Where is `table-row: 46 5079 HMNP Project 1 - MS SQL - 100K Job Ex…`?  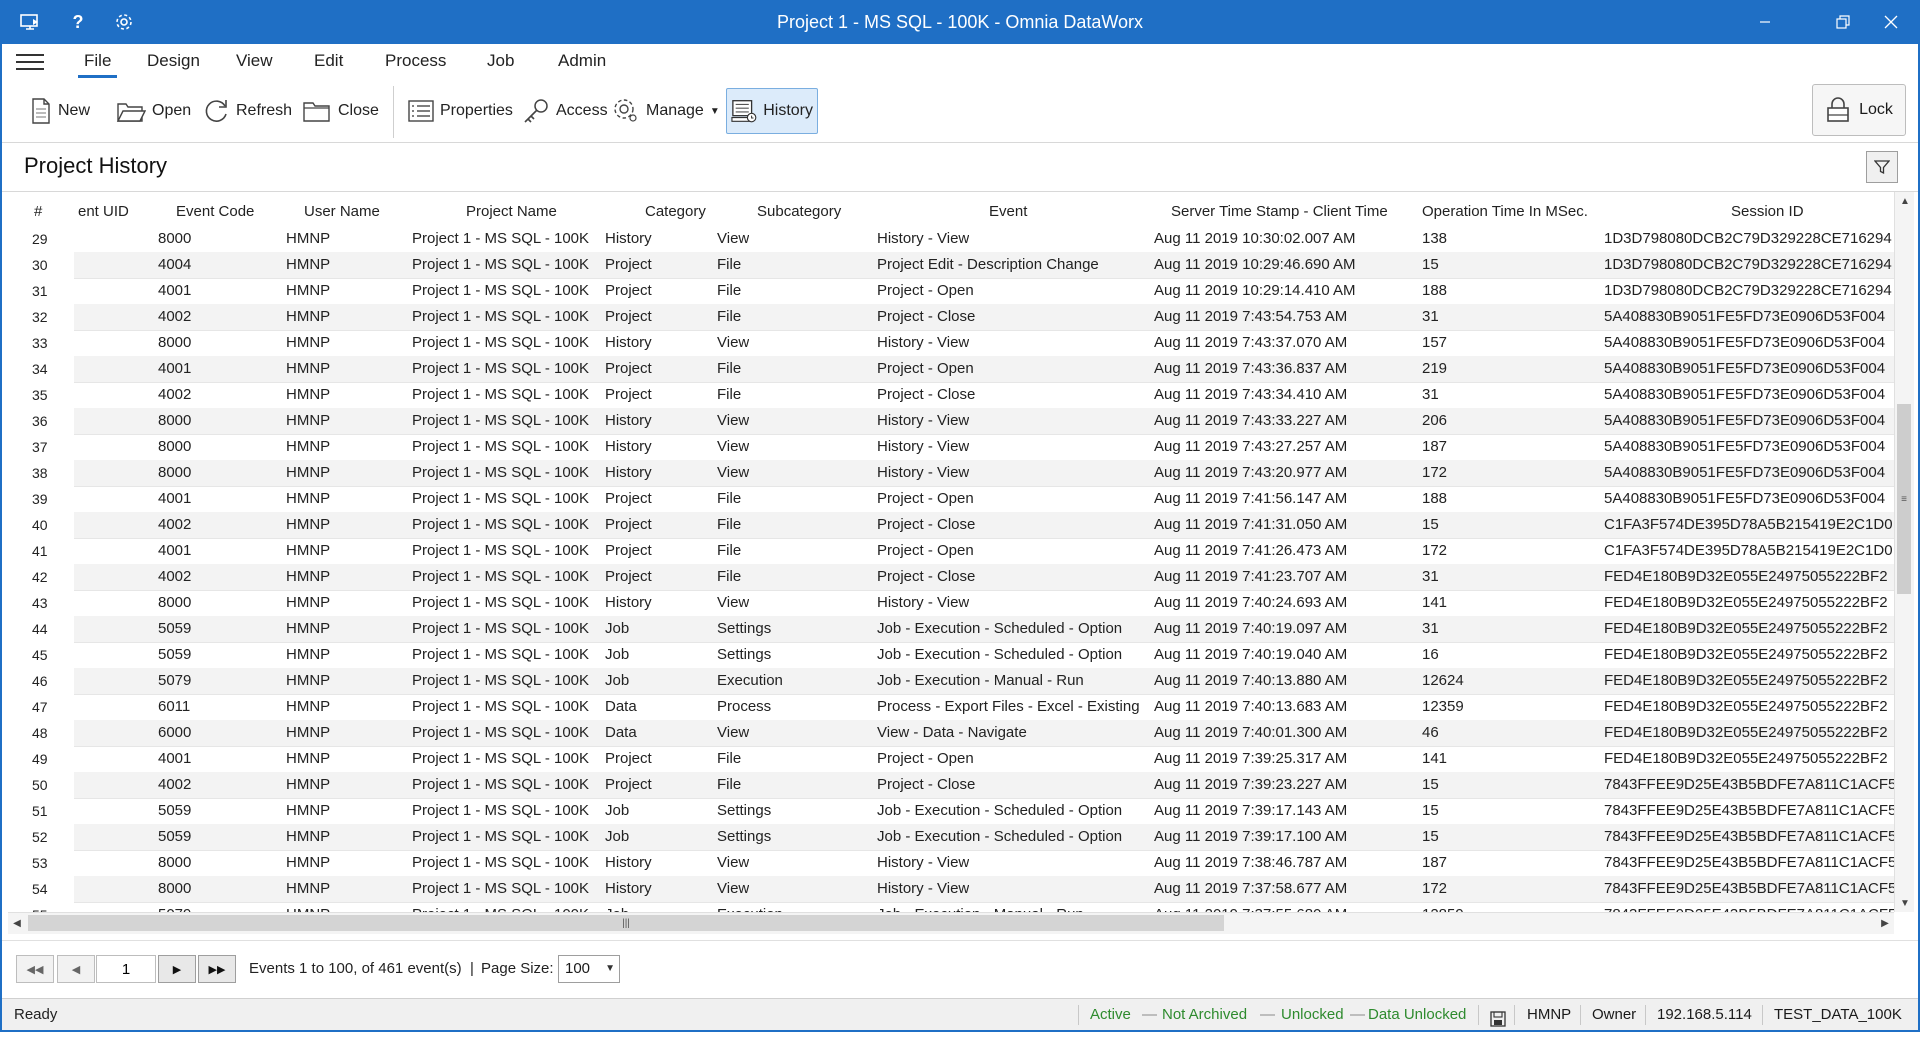 table-row: 46 5079 HMNP Project 1 - MS SQL - 100K Job Ex… is located at coordinates (951, 681).